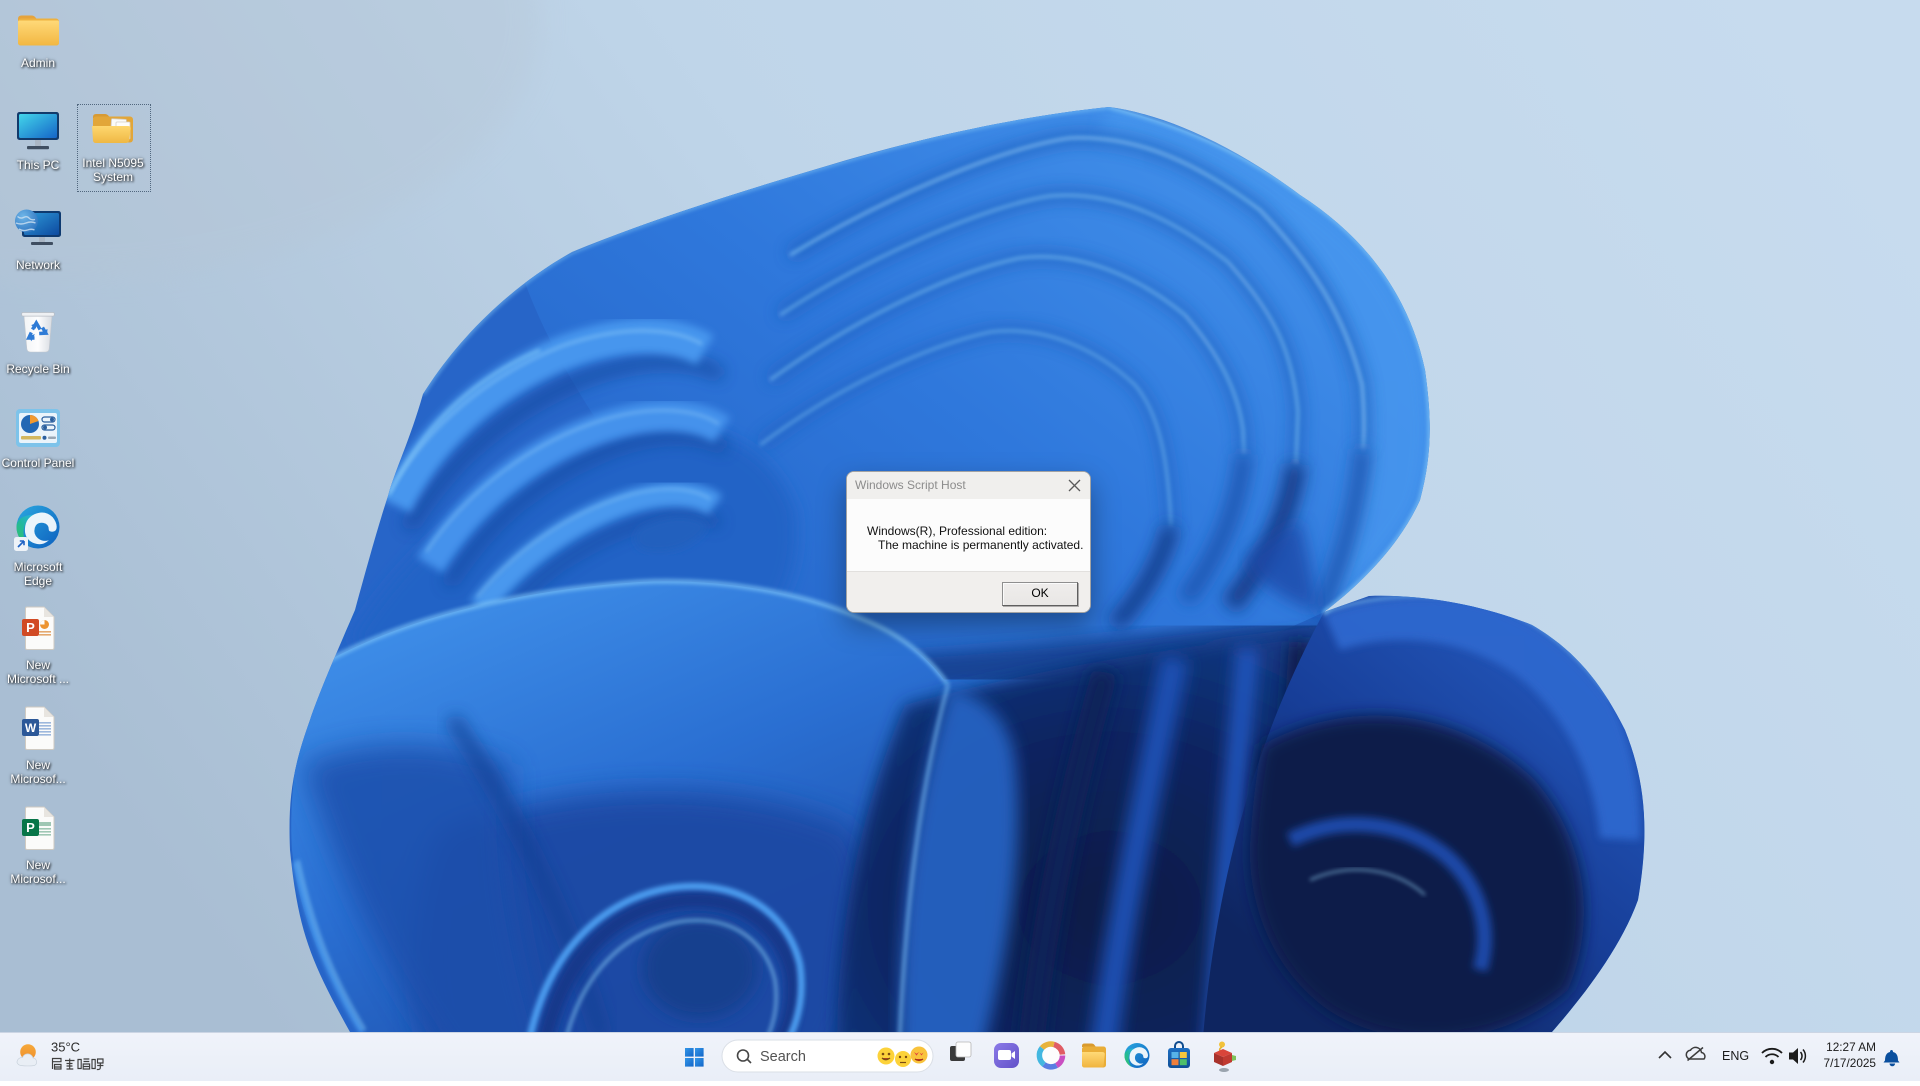 The height and width of the screenshot is (1086, 1920). I want to click on svg-text: 35°C, so click(65, 1047).